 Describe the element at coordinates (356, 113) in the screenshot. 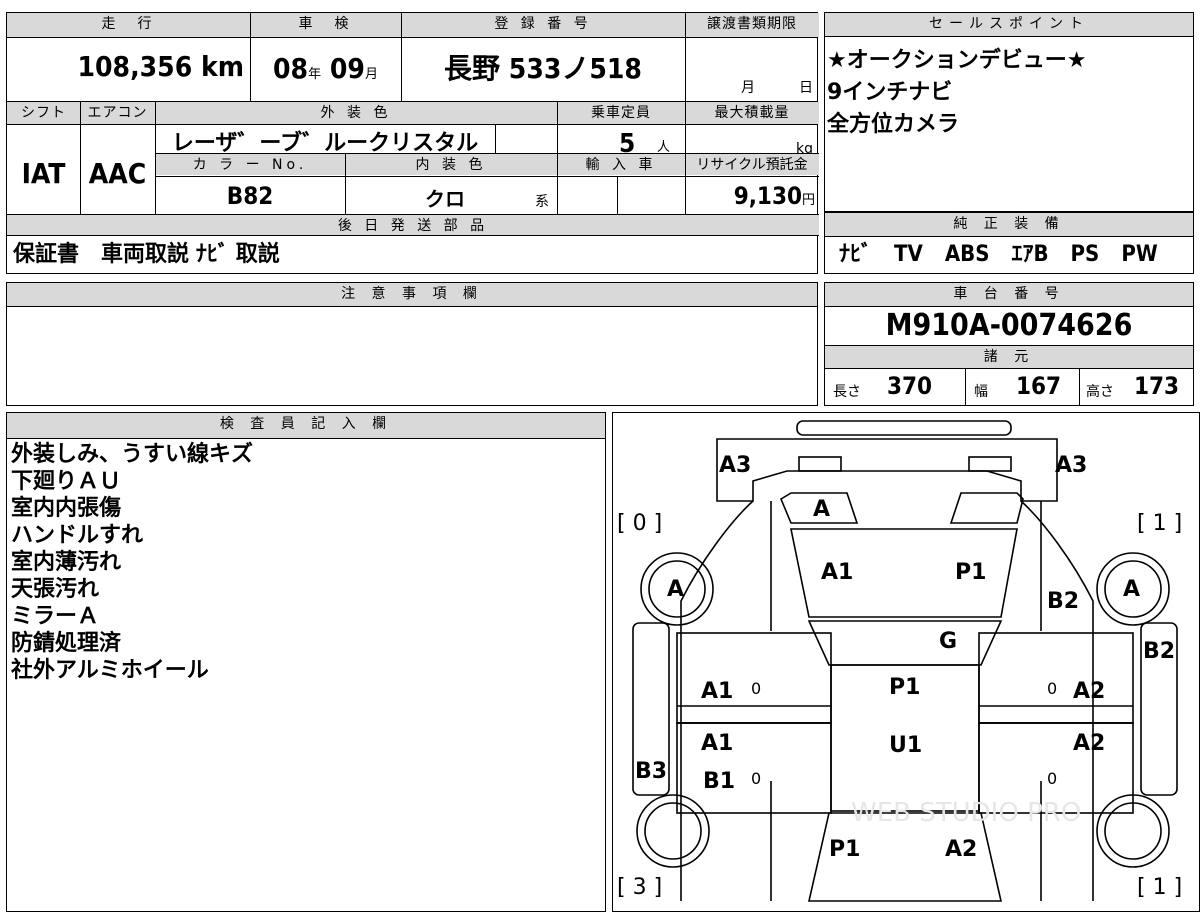

I see `exterior-color-label: 外 装 色` at that location.